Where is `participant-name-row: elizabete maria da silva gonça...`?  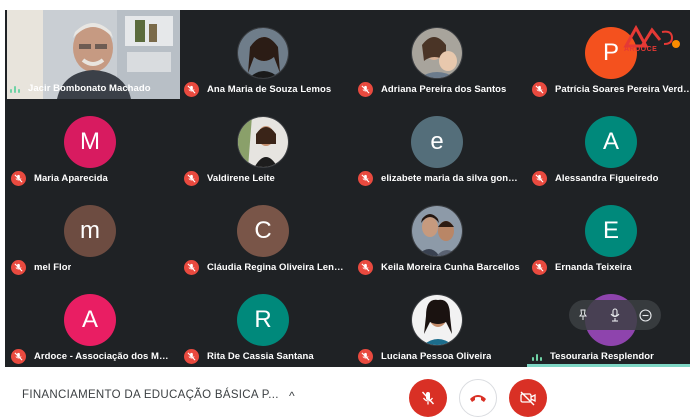 participant-name-row: elizabete maria da silva gonça... is located at coordinates (439, 178).